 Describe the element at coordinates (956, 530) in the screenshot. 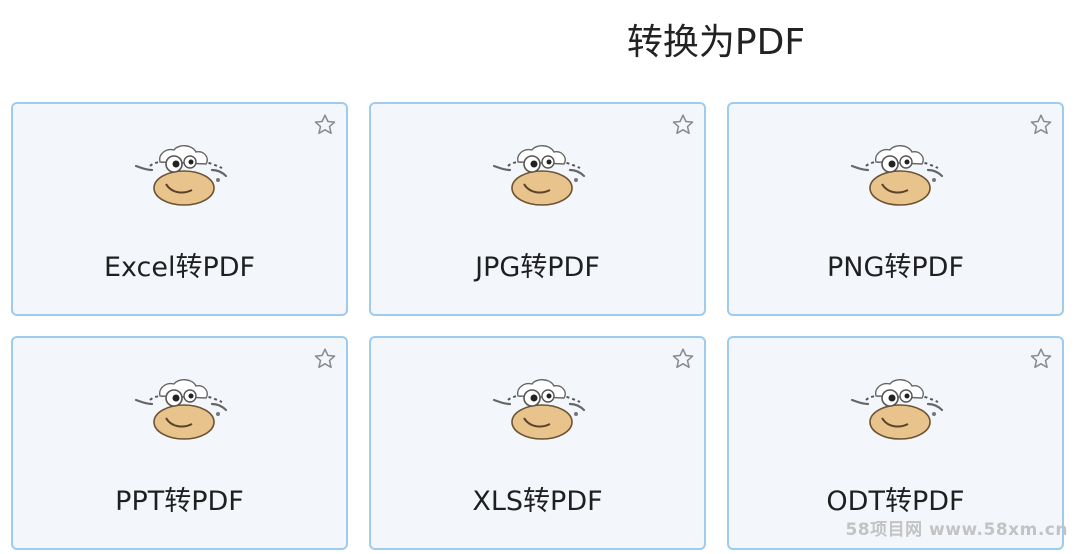

I see `watermark: 58项目网 www.58xm.cn` at that location.